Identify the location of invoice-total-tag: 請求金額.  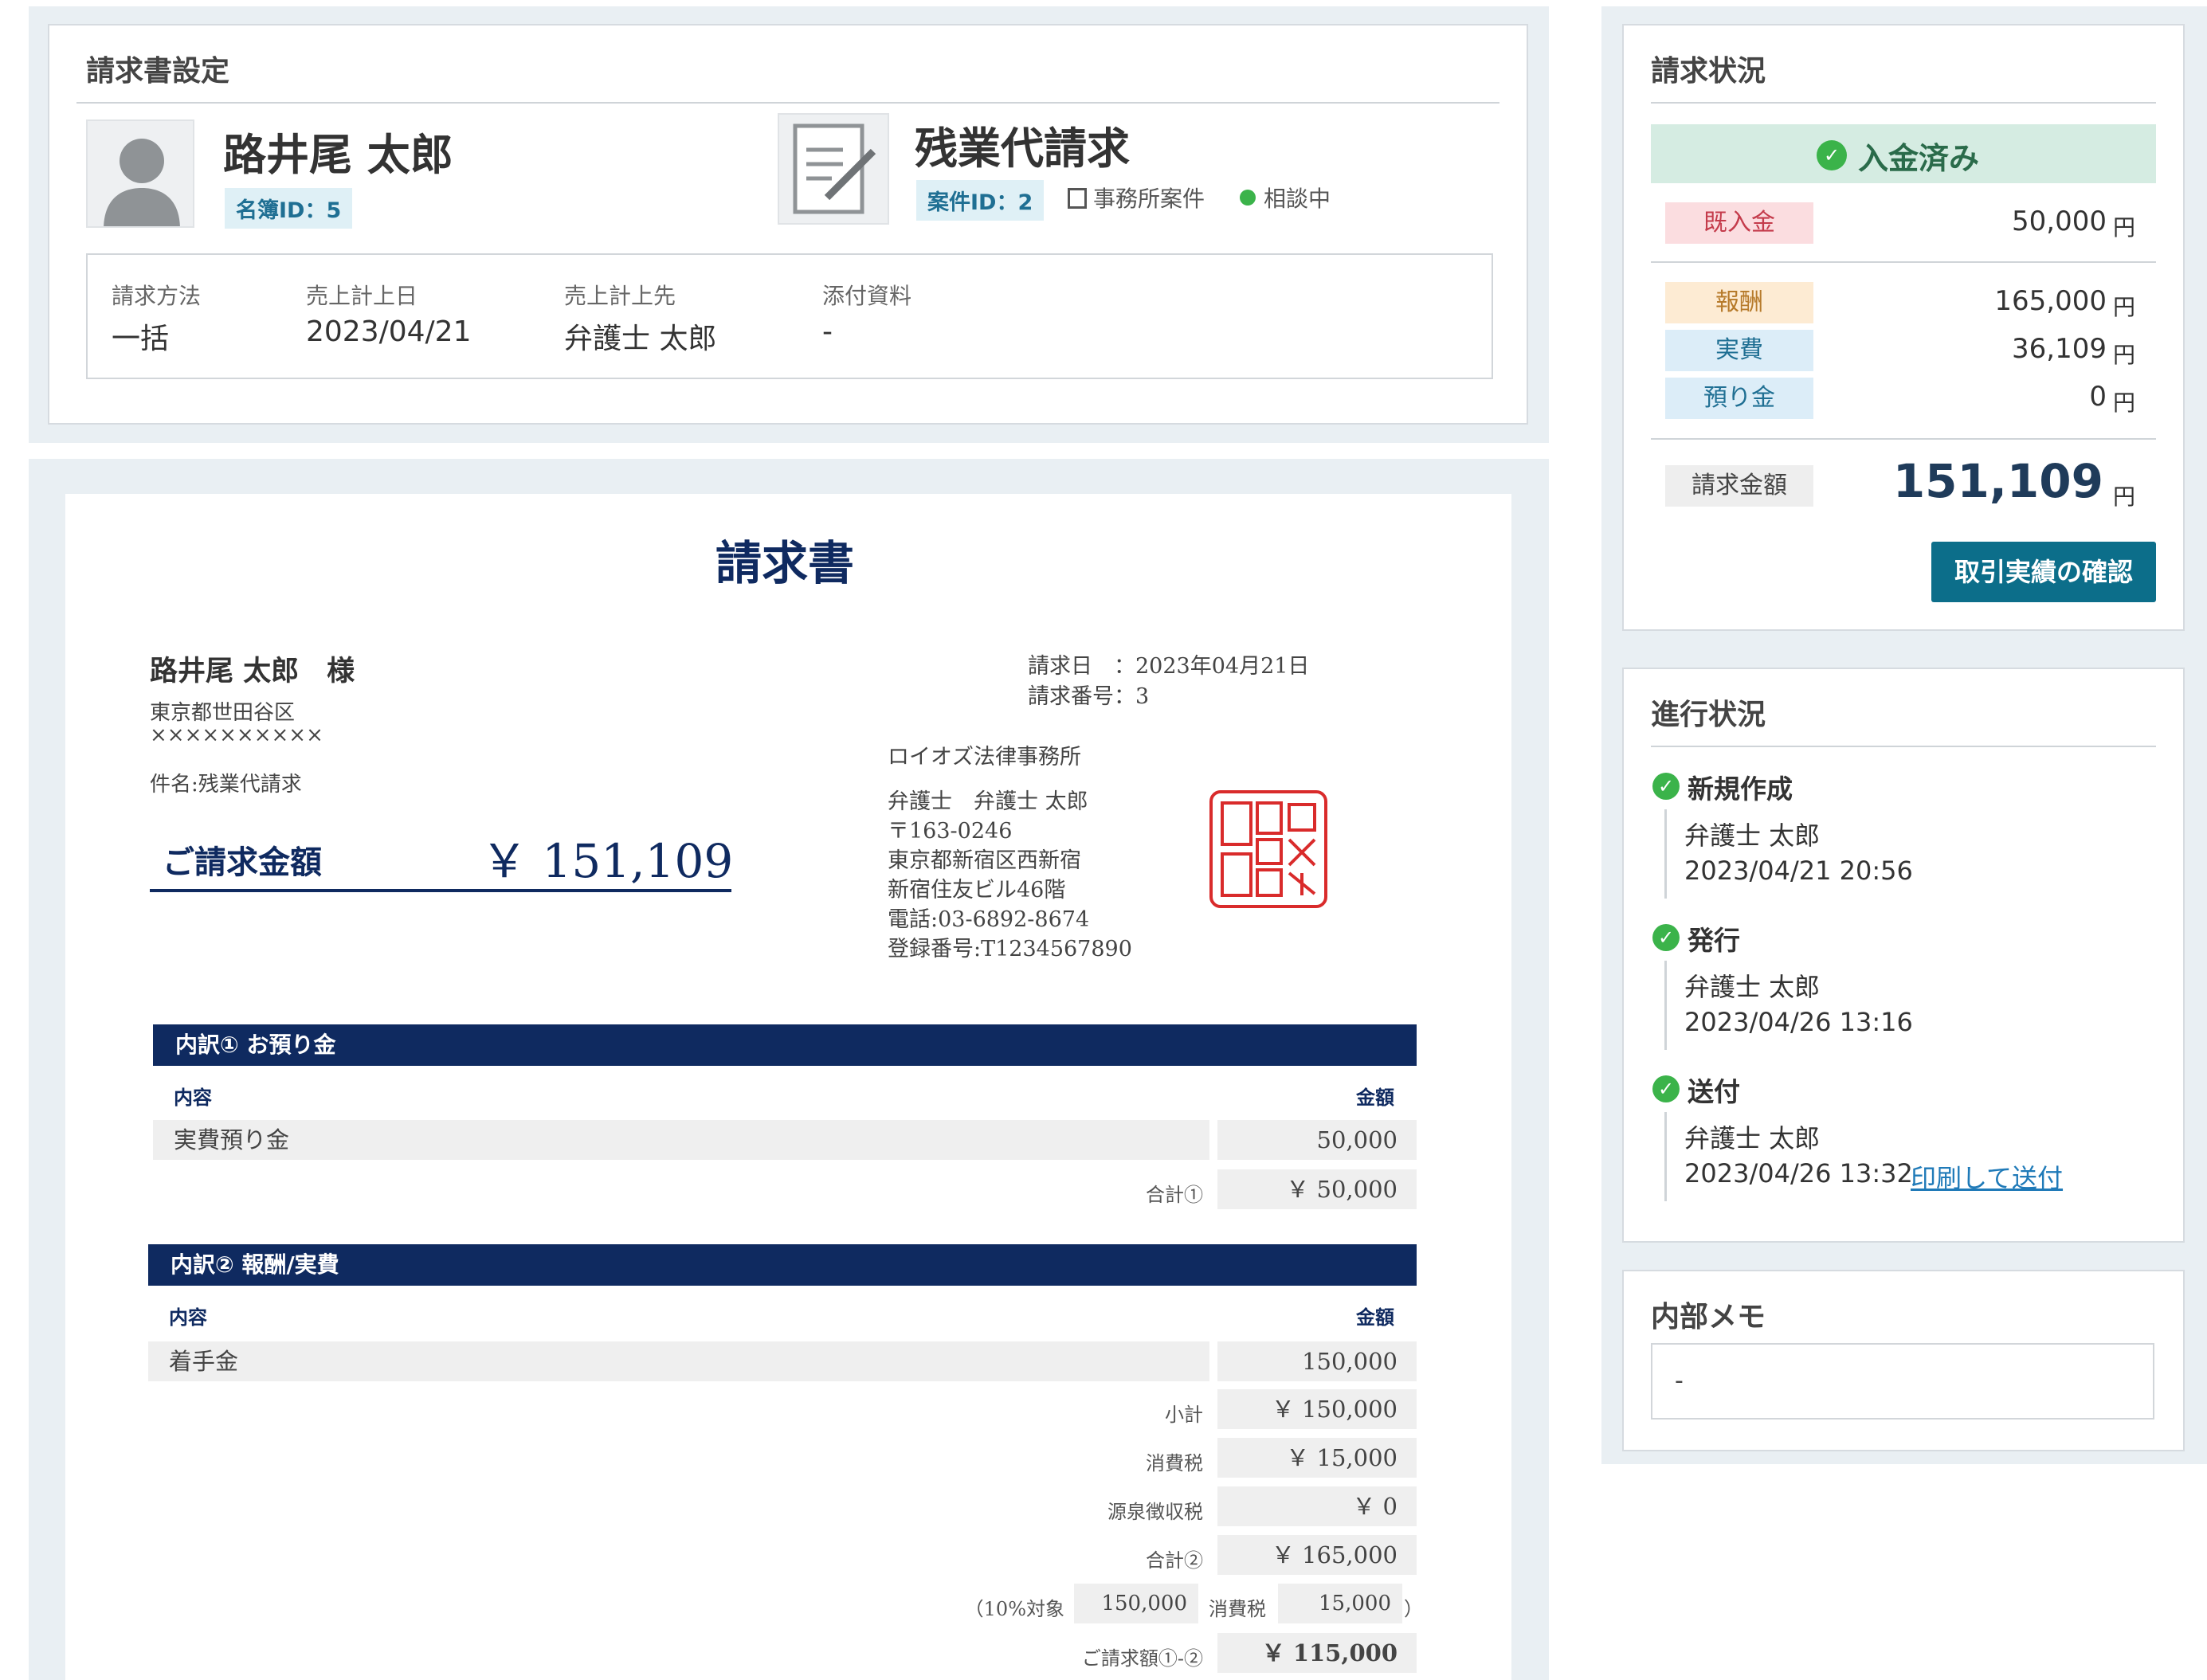
(1739, 486).